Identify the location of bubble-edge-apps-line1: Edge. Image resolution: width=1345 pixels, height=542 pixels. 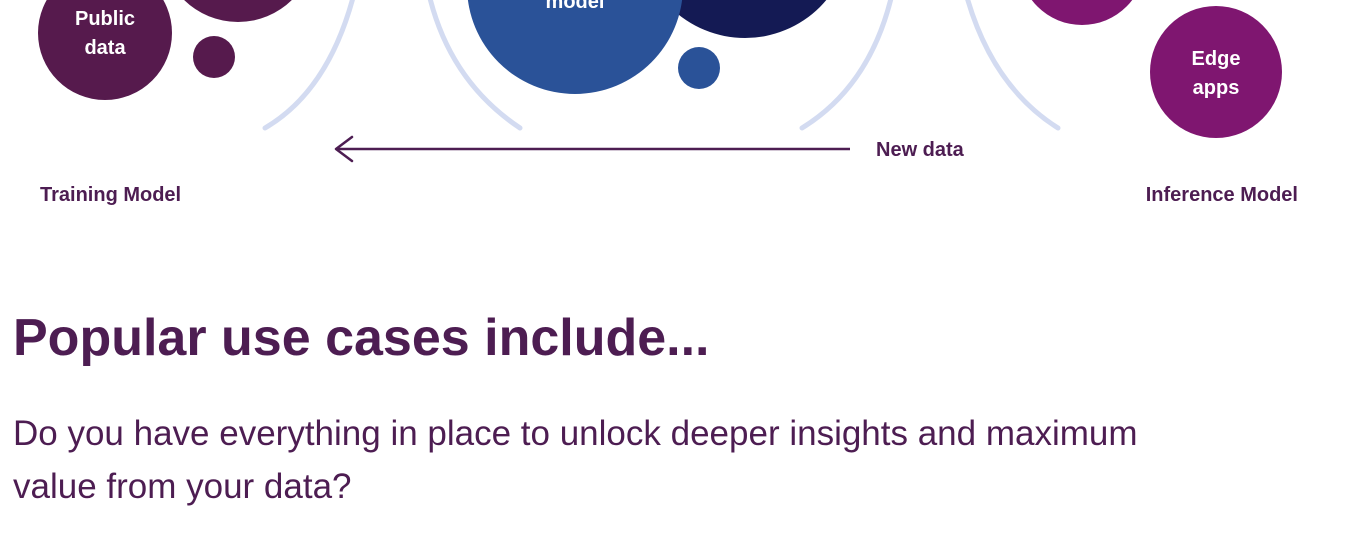
(1216, 59).